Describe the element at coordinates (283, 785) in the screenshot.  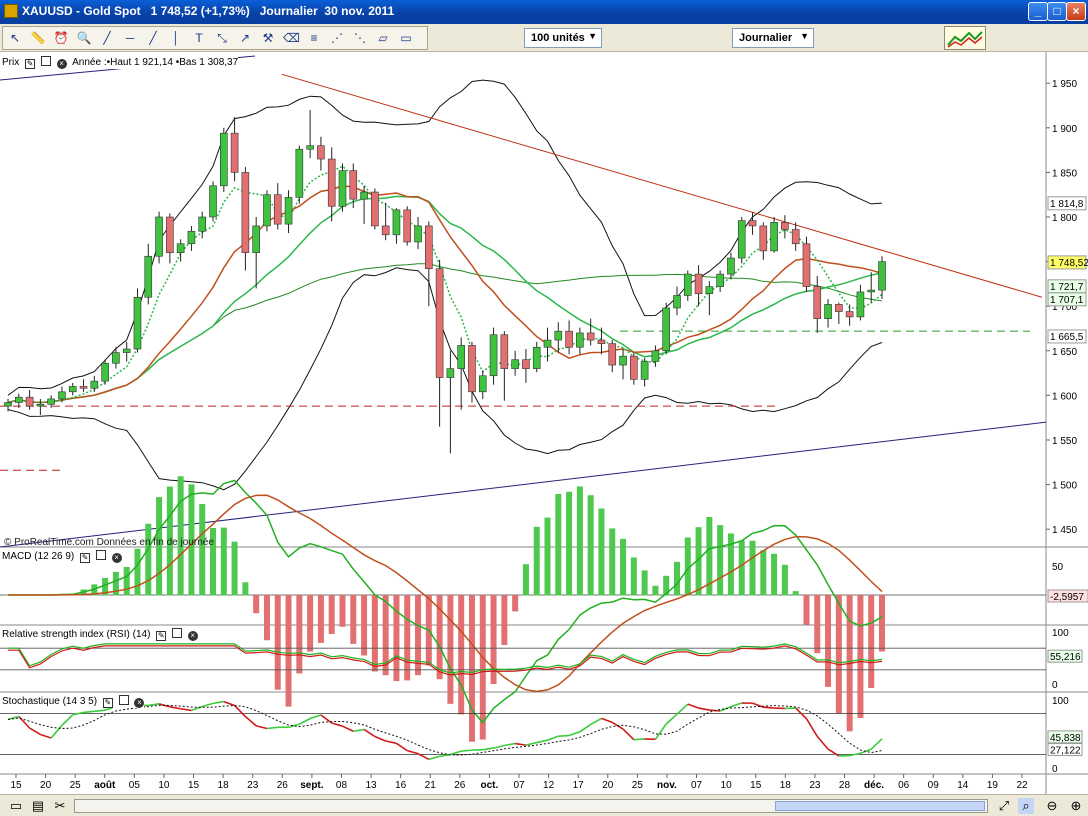
I see `date-tick-label: 26` at that location.